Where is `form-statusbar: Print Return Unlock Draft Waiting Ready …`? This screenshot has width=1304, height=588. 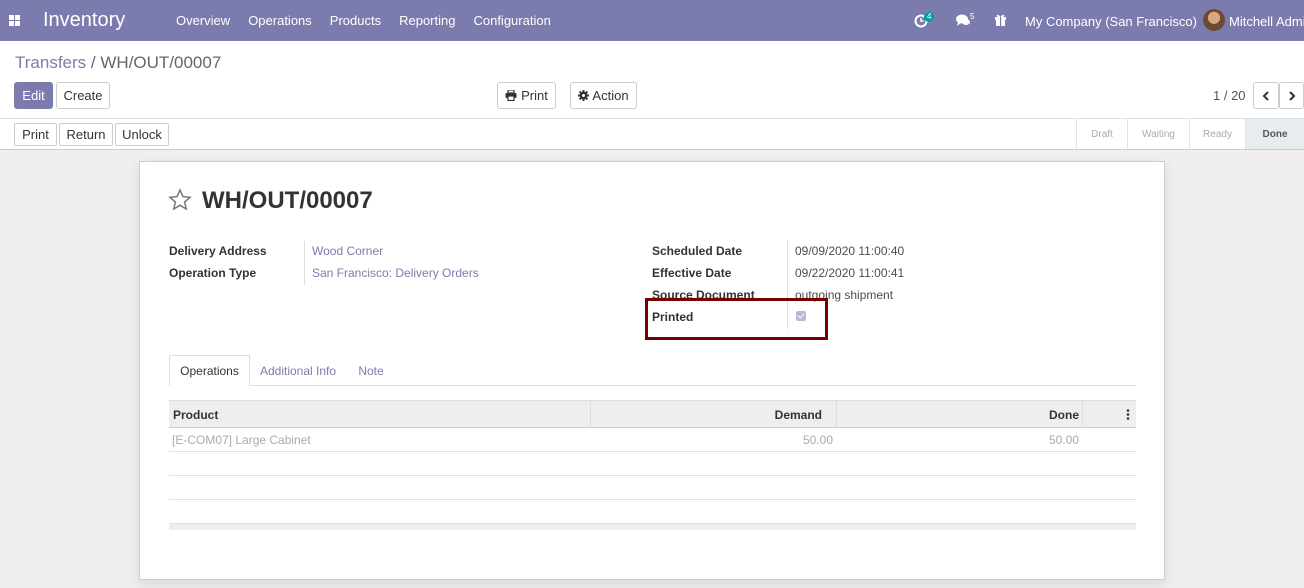
form-statusbar: Print Return Unlock Draft Waiting Ready … is located at coordinates (652, 134).